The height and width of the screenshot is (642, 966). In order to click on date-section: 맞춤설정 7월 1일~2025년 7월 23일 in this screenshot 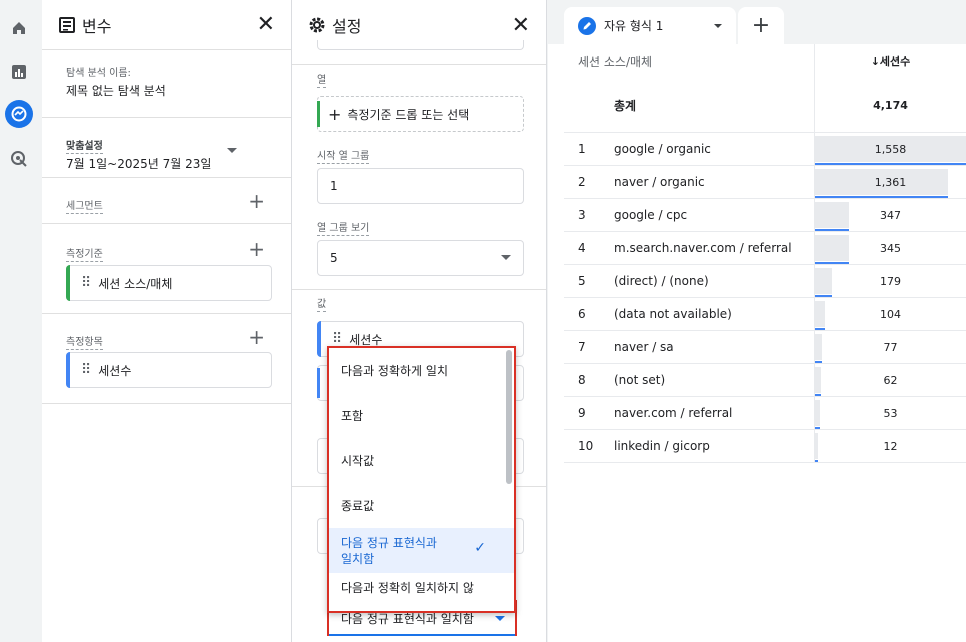, I will do `click(166, 148)`.